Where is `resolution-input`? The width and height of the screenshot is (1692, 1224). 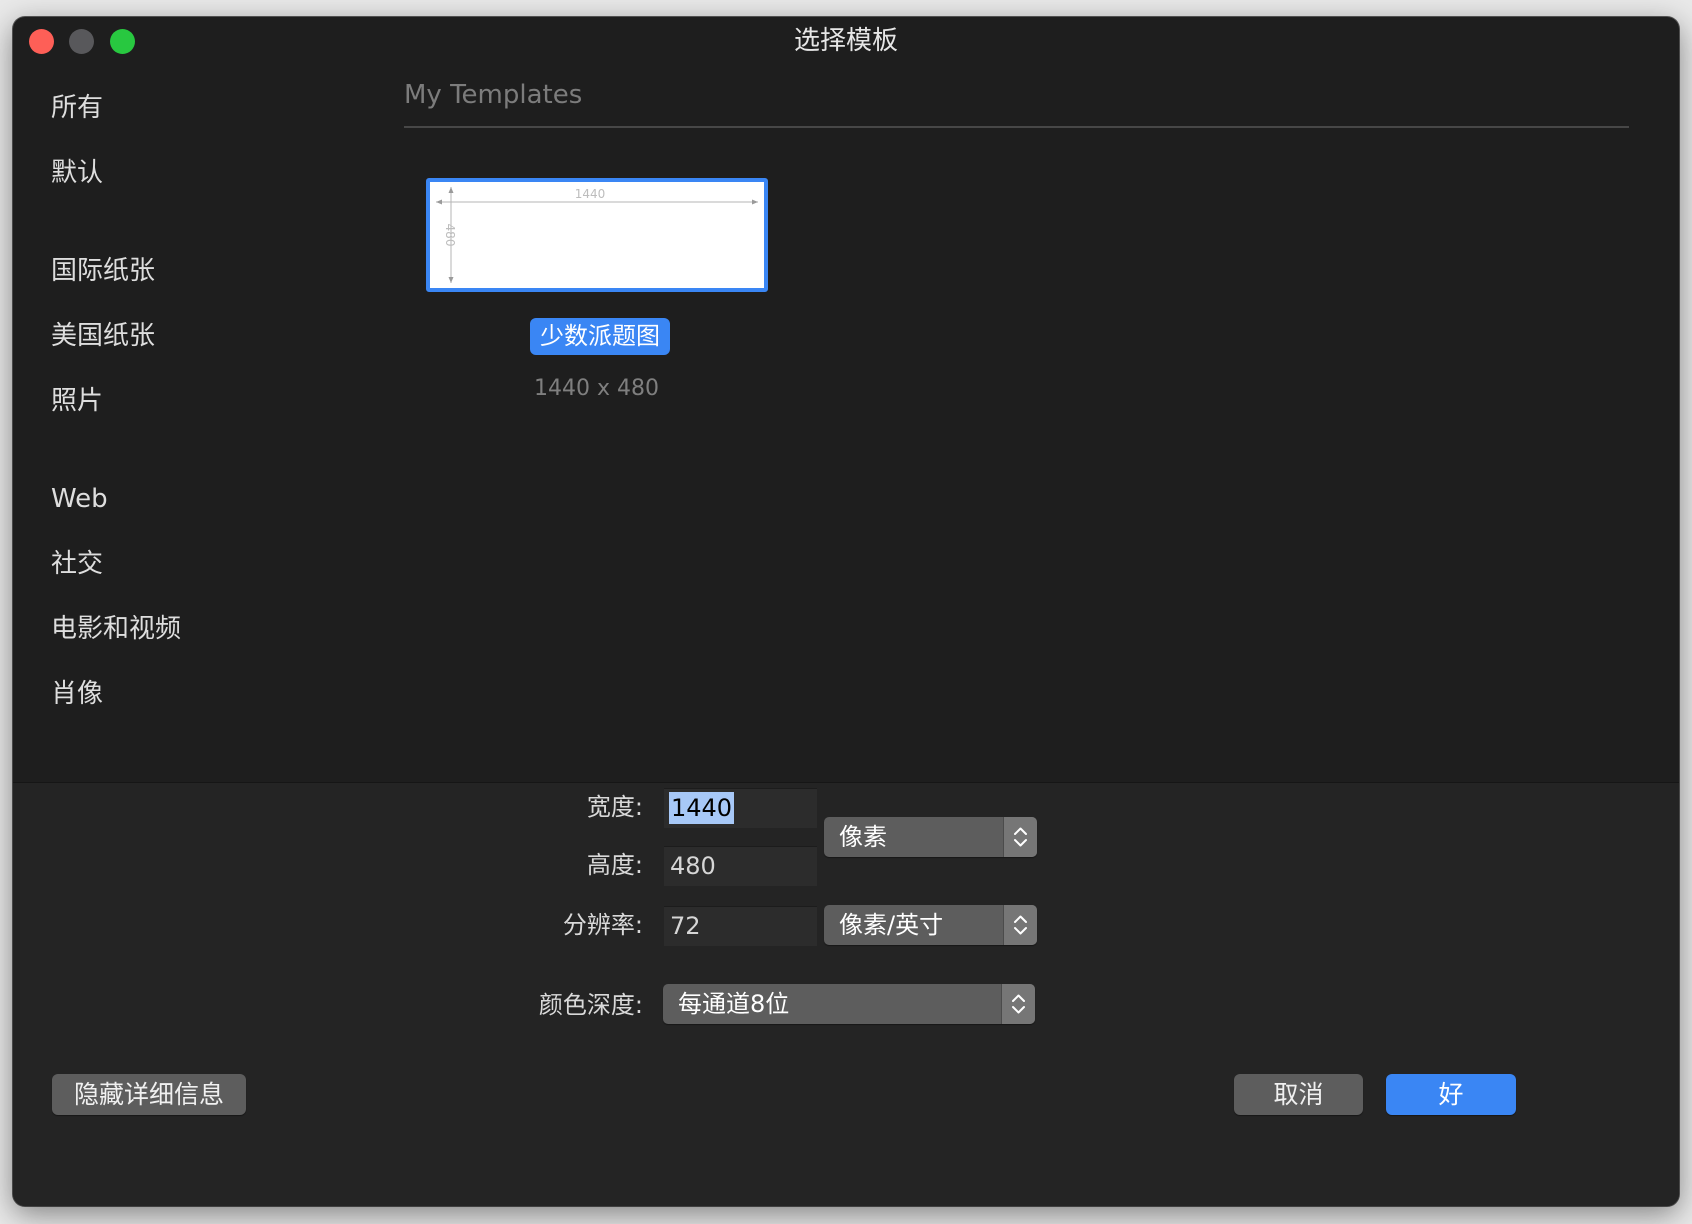 resolution-input is located at coordinates (740, 926).